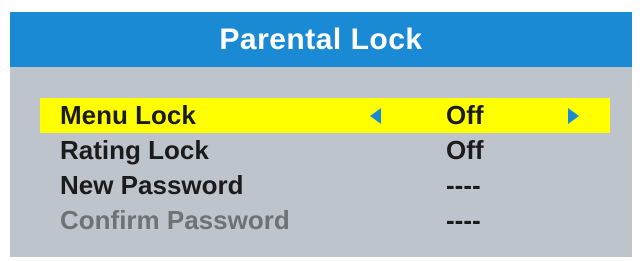  Describe the element at coordinates (465, 150) in the screenshot. I see `rating-lock-value: Off` at that location.